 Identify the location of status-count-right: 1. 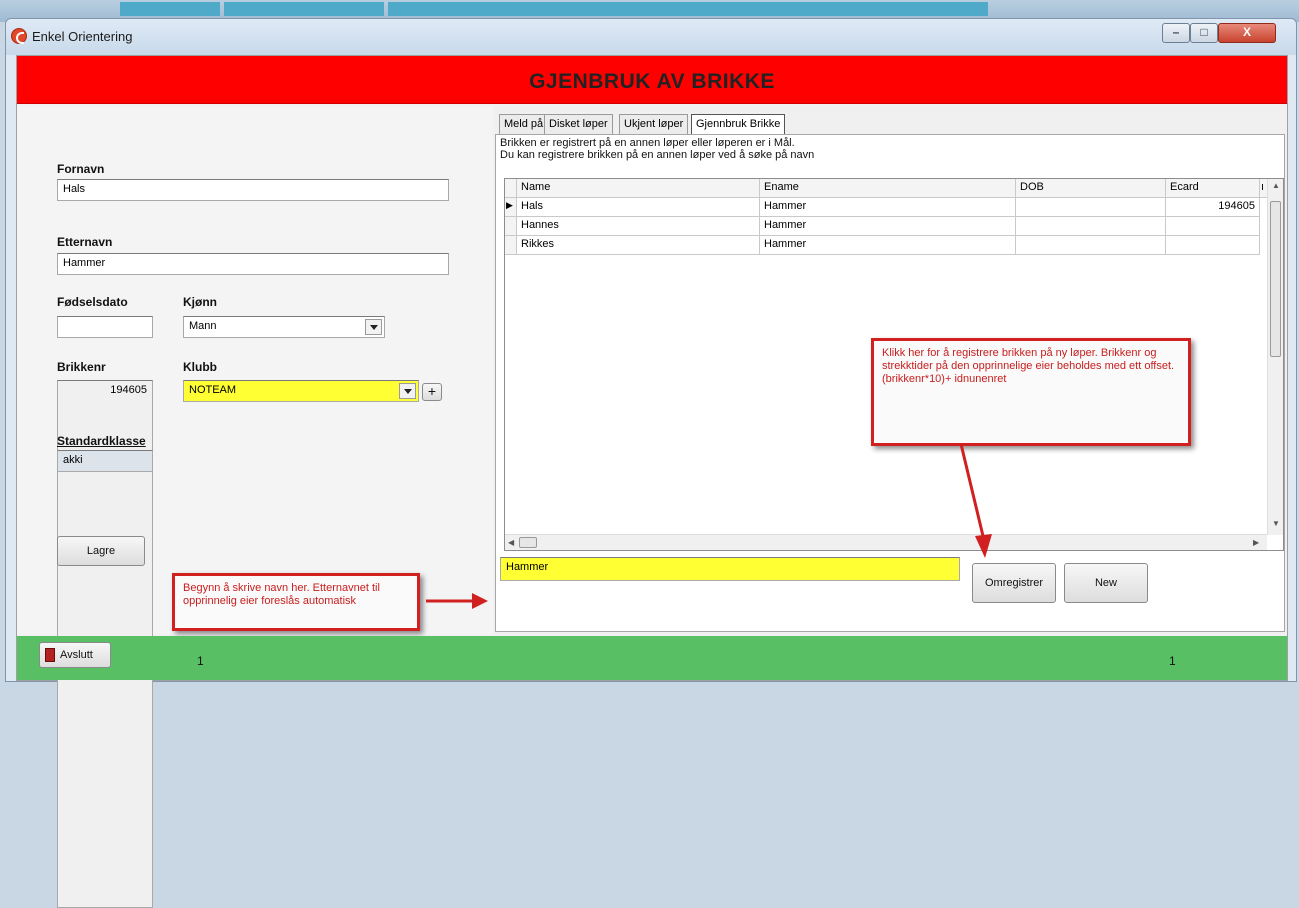
(1172, 661).